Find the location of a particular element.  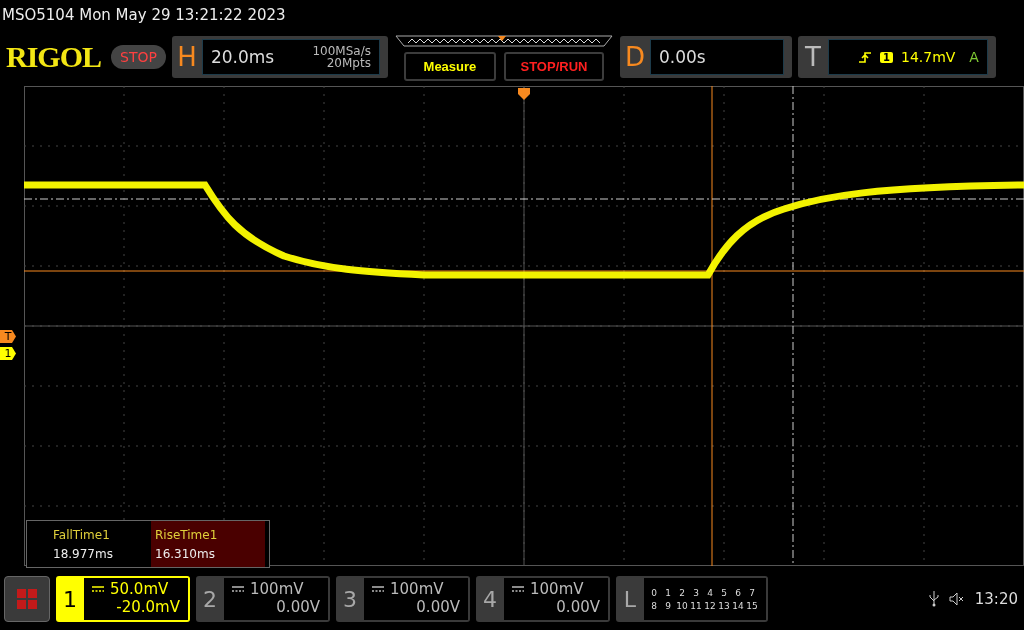

speaker-muted-icon is located at coordinates (956, 599).